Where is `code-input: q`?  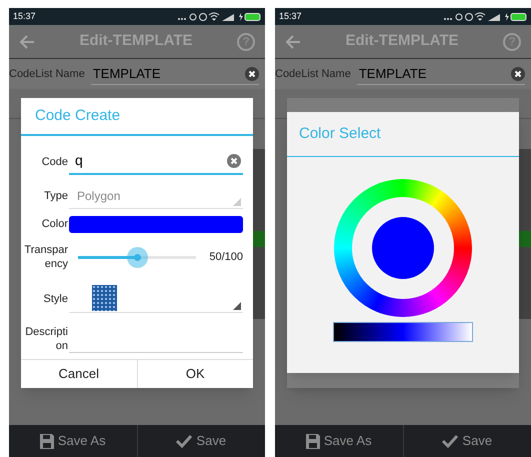 code-input: q is located at coordinates (156, 161).